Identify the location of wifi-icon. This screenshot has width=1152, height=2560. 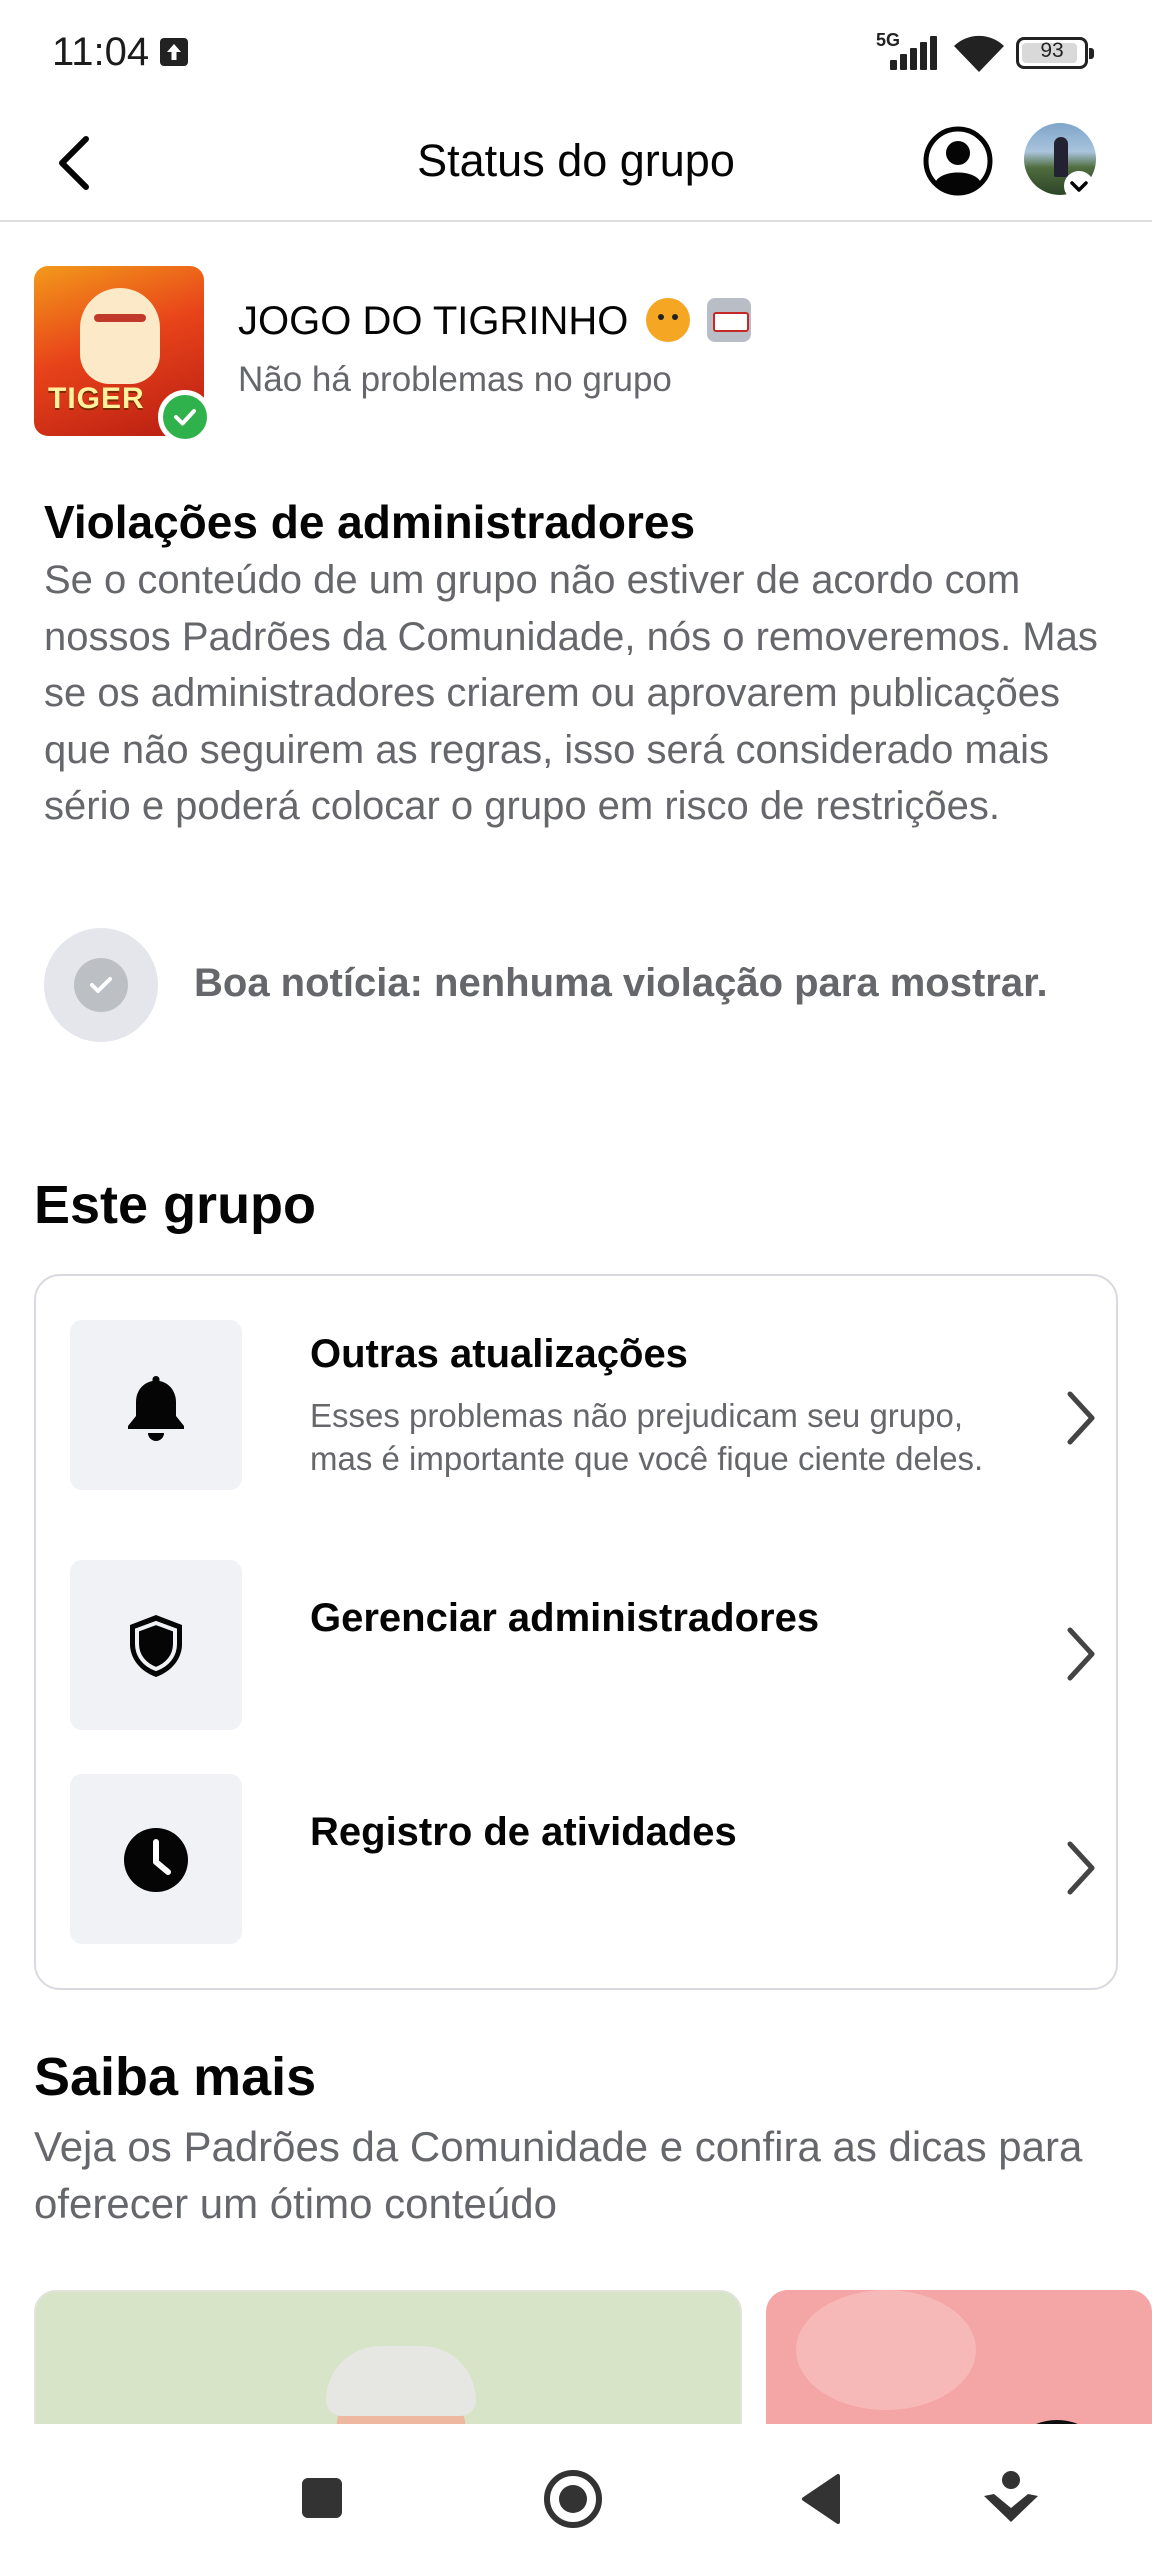
(979, 53).